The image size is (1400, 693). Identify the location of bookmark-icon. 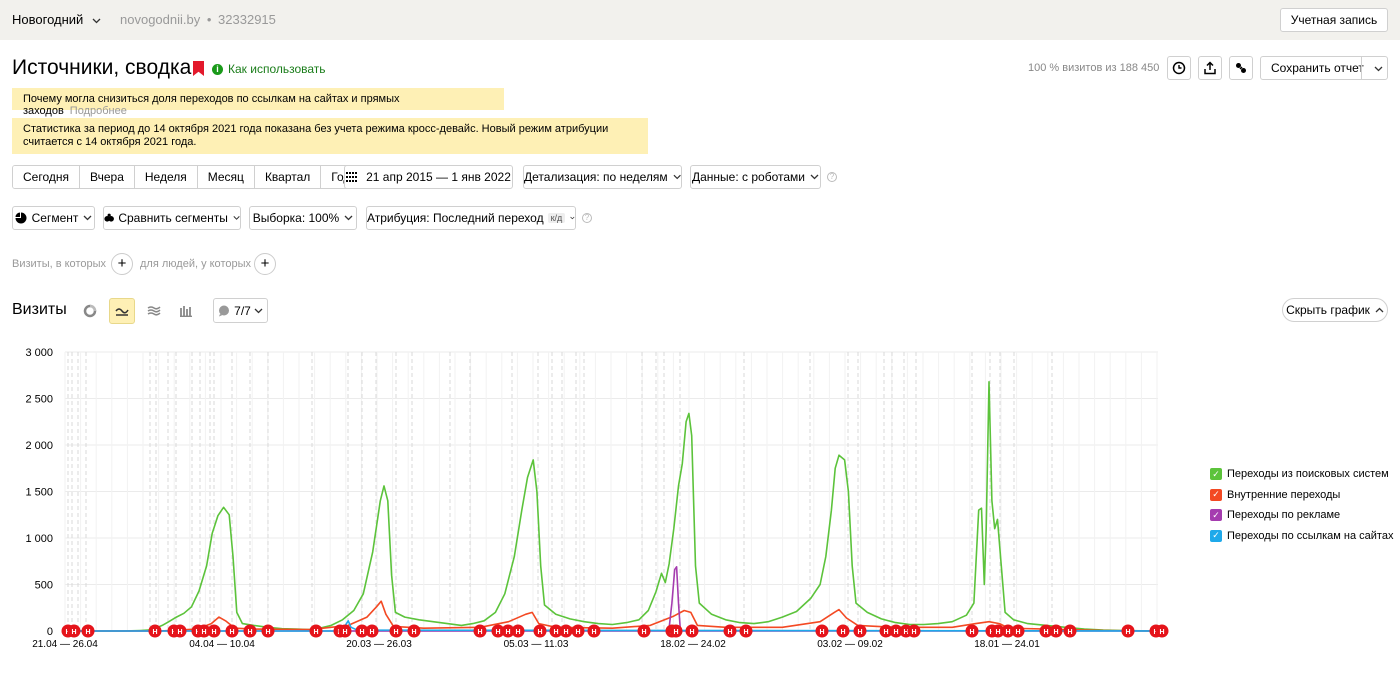
(198, 68).